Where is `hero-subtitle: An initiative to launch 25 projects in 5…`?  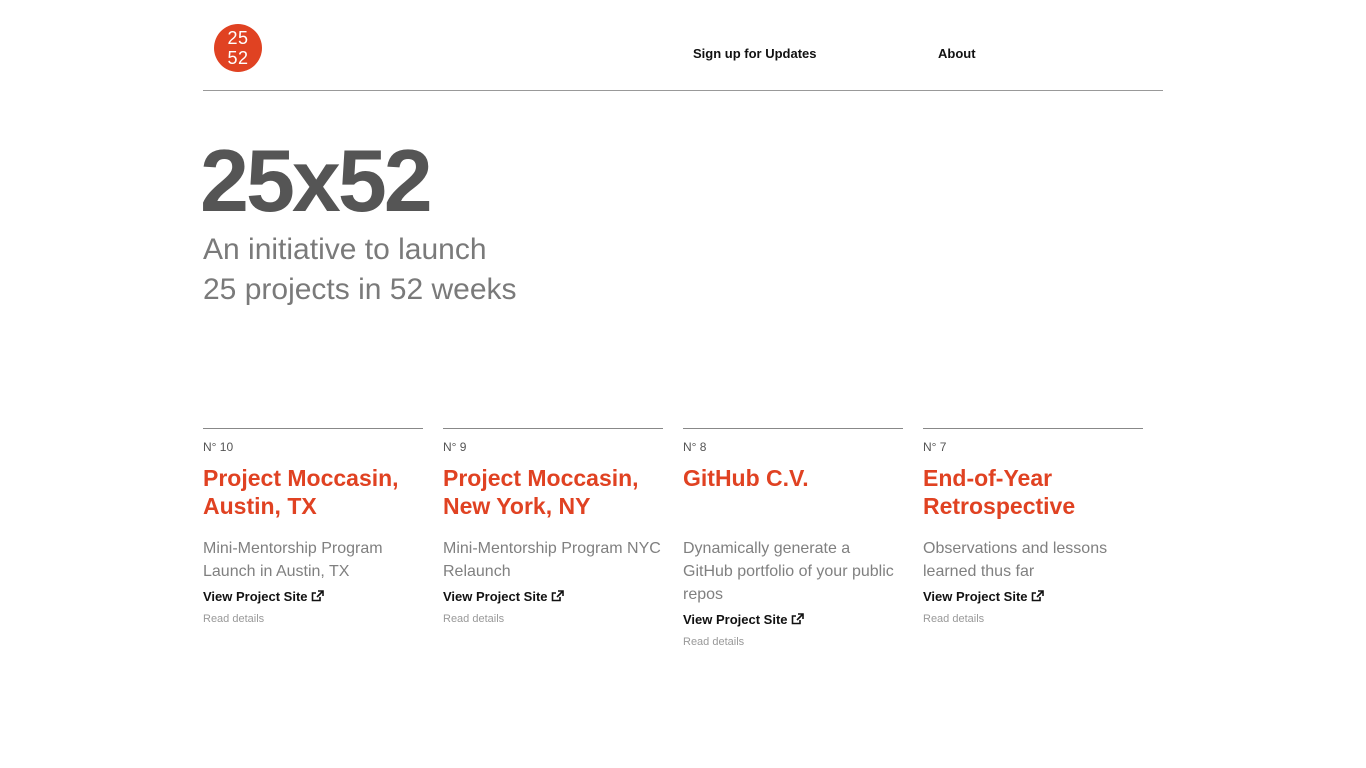 hero-subtitle: An initiative to launch 25 projects in 5… is located at coordinates (360, 270).